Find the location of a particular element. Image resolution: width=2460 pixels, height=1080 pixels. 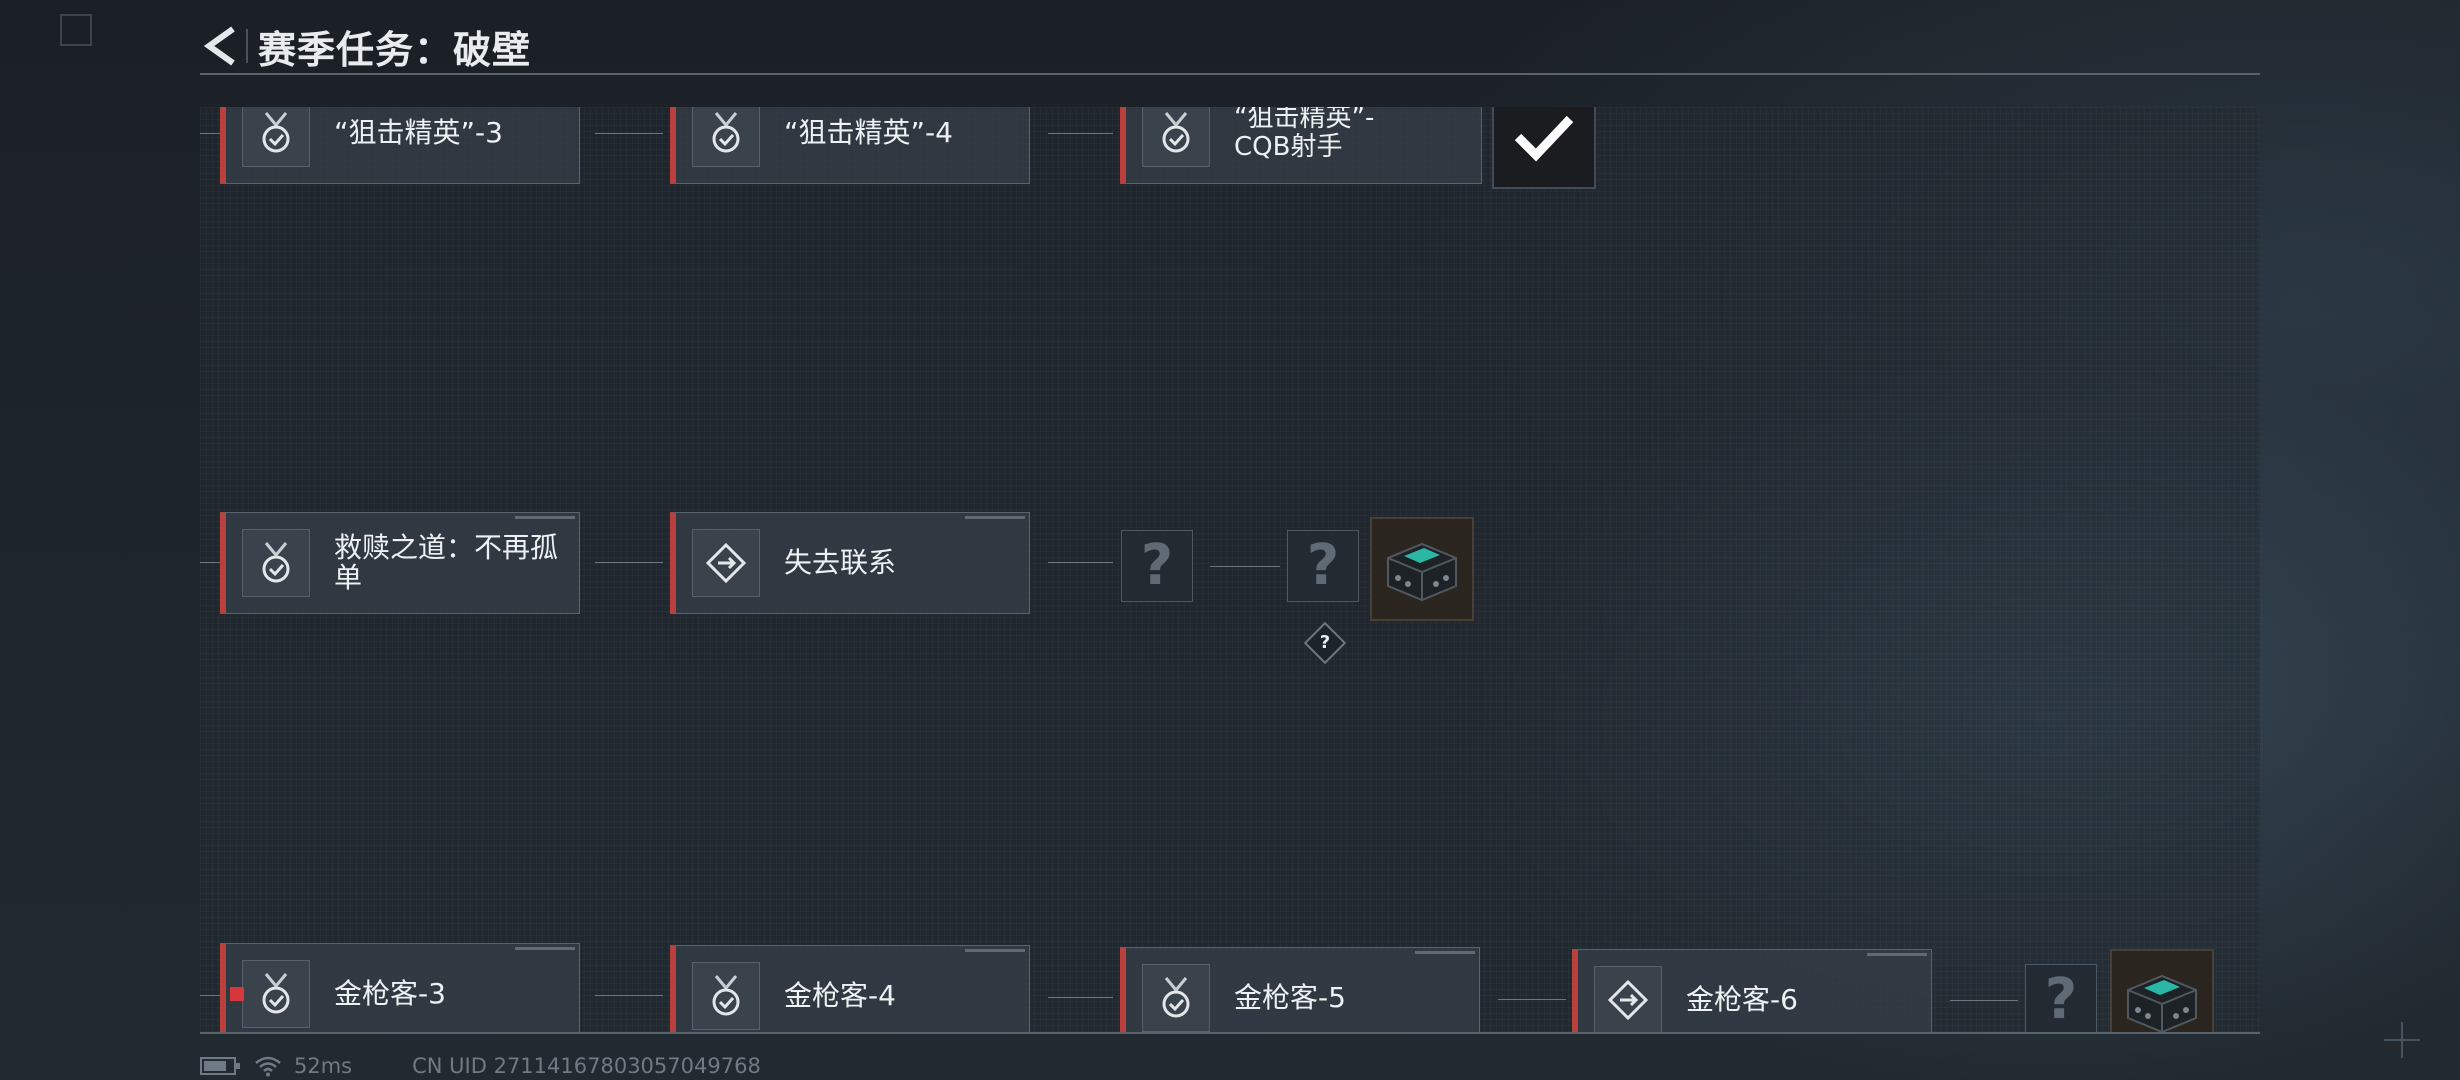

task-label: 救赎之道：不再孤单 is located at coordinates (446, 562).